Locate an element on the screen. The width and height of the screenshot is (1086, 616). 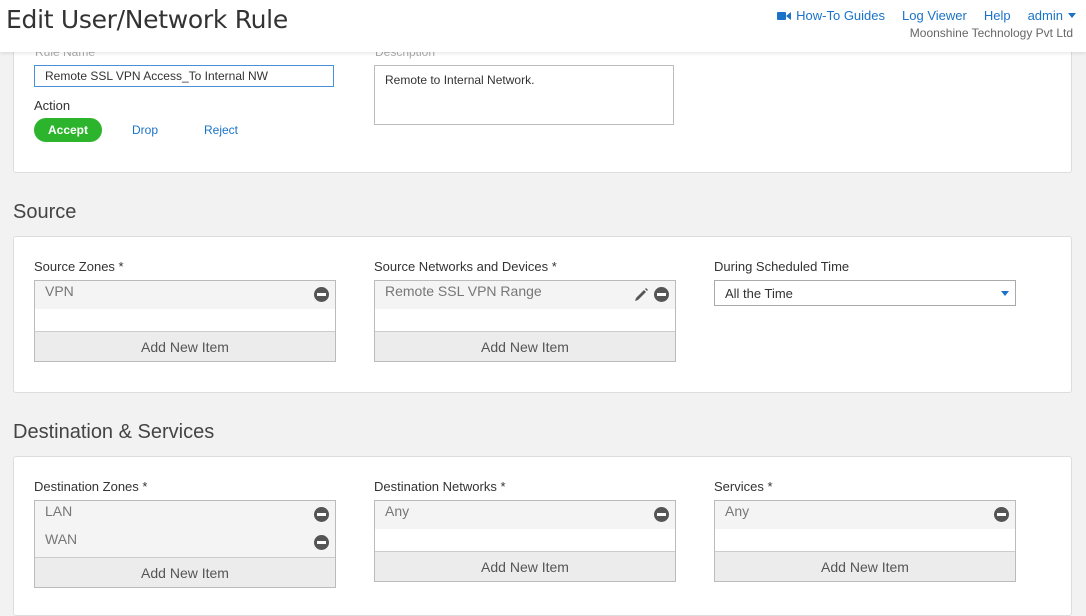
how-to-guides-link: How-To Guides is located at coordinates (831, 15).